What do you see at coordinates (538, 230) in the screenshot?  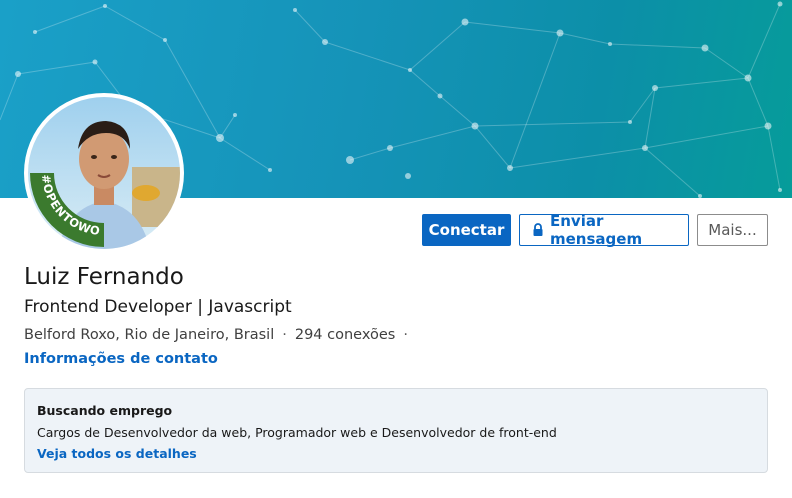 I see `lock-icon` at bounding box center [538, 230].